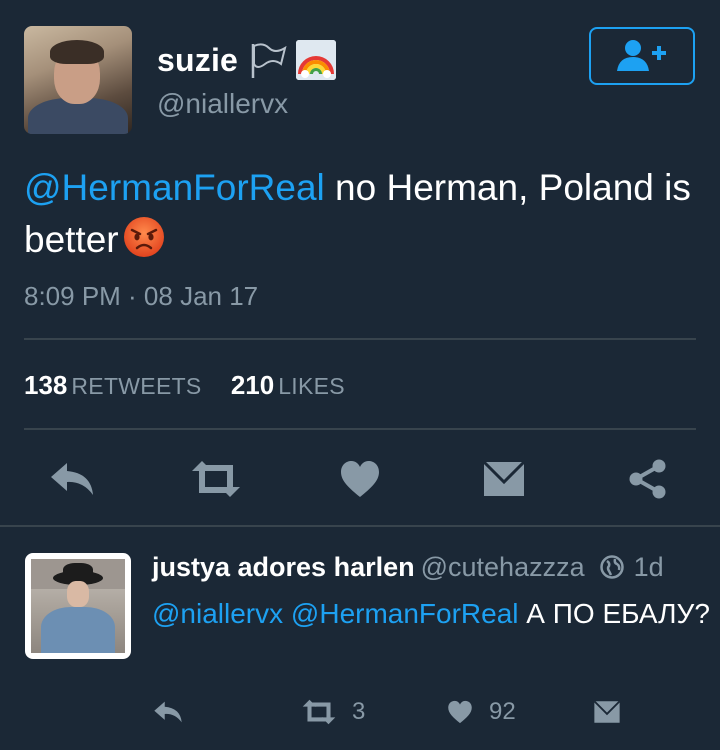  What do you see at coordinates (316, 60) in the screenshot?
I see `rainbow-icon` at bounding box center [316, 60].